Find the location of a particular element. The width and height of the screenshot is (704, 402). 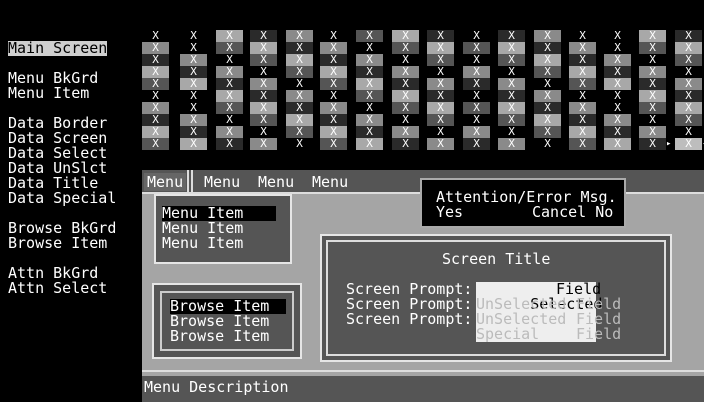

status-bar: Menu Description is located at coordinates (423, 389).